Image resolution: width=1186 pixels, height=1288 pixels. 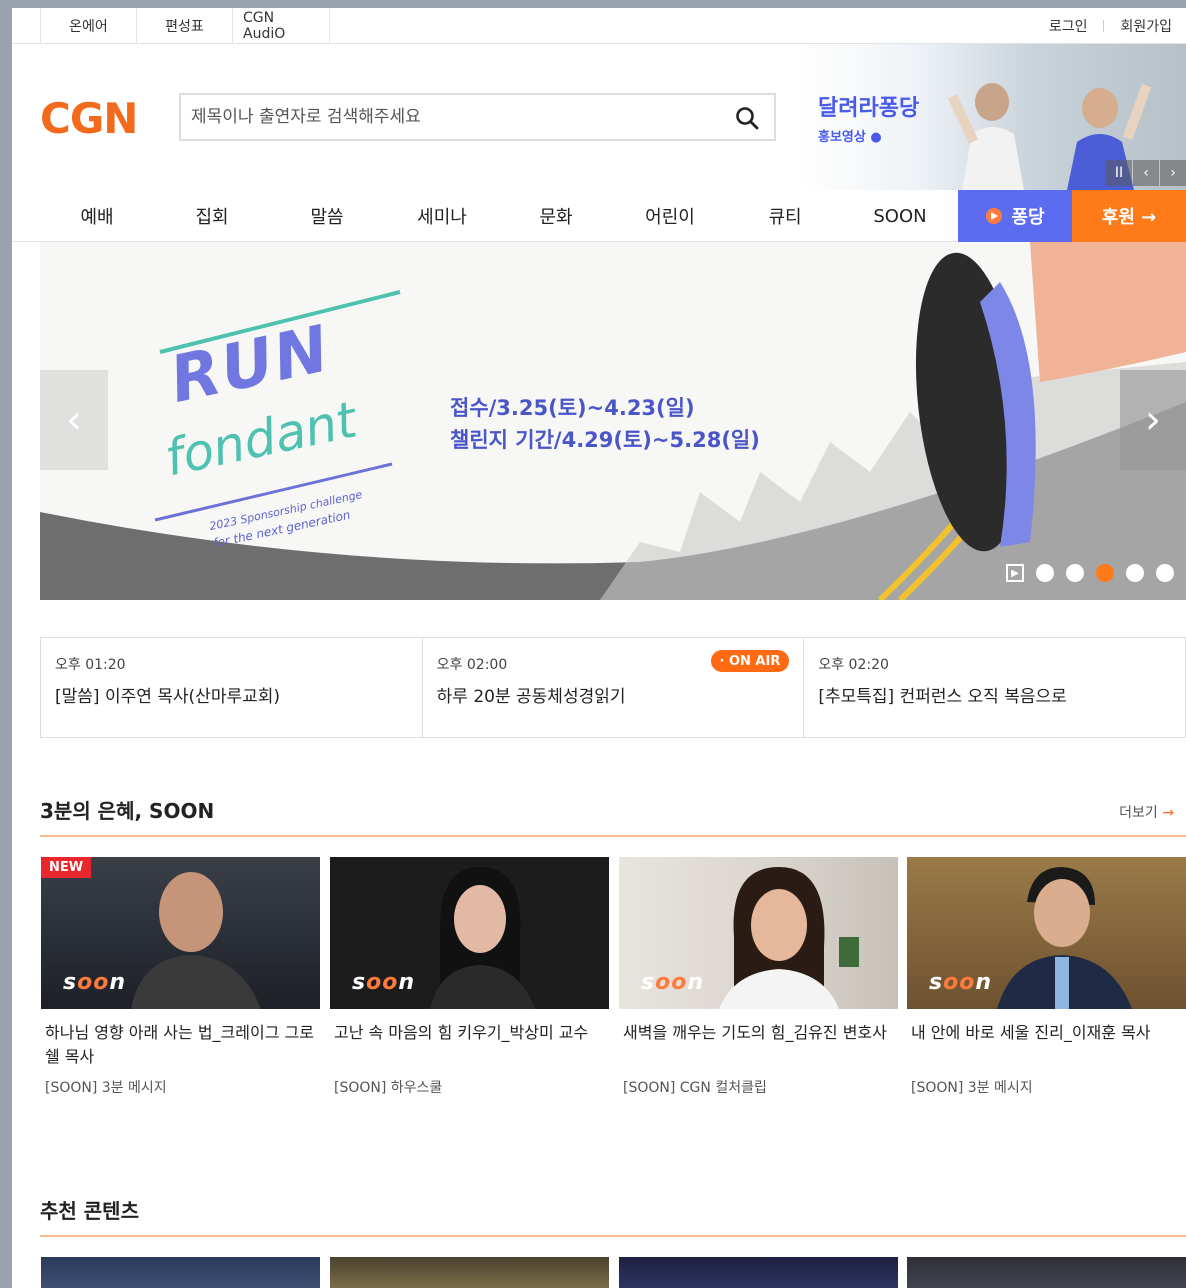 What do you see at coordinates (572, 408) in the screenshot?
I see `hero-date-1: 접수/3.25(토)~4.23(일)` at bounding box center [572, 408].